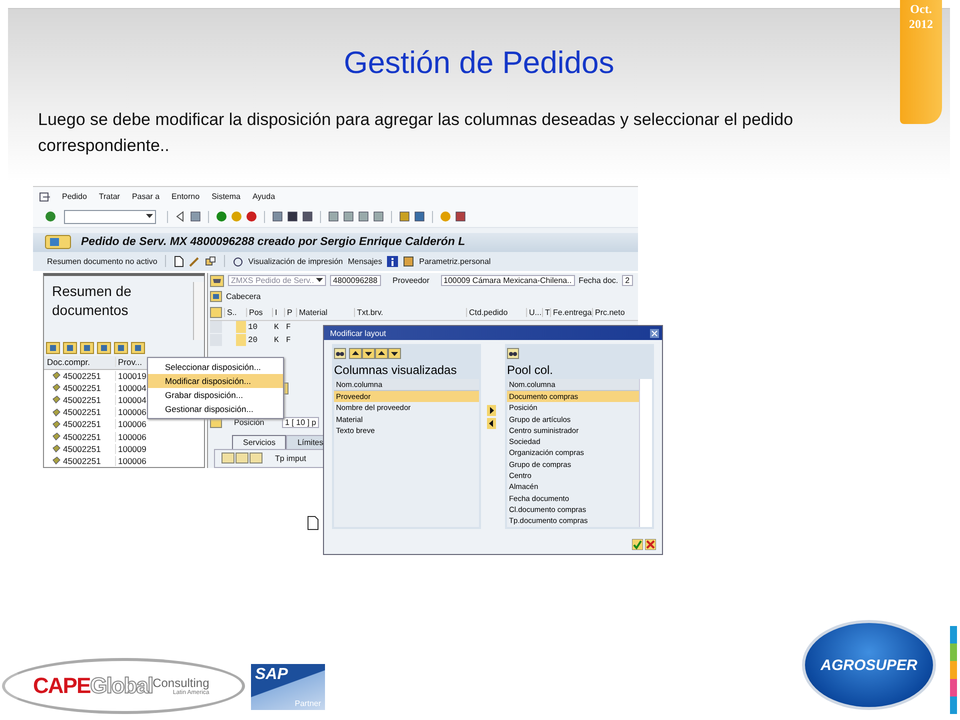 This screenshot has height=720, width=960. What do you see at coordinates (186, 197) in the screenshot?
I see `menu-item: Entorno` at bounding box center [186, 197].